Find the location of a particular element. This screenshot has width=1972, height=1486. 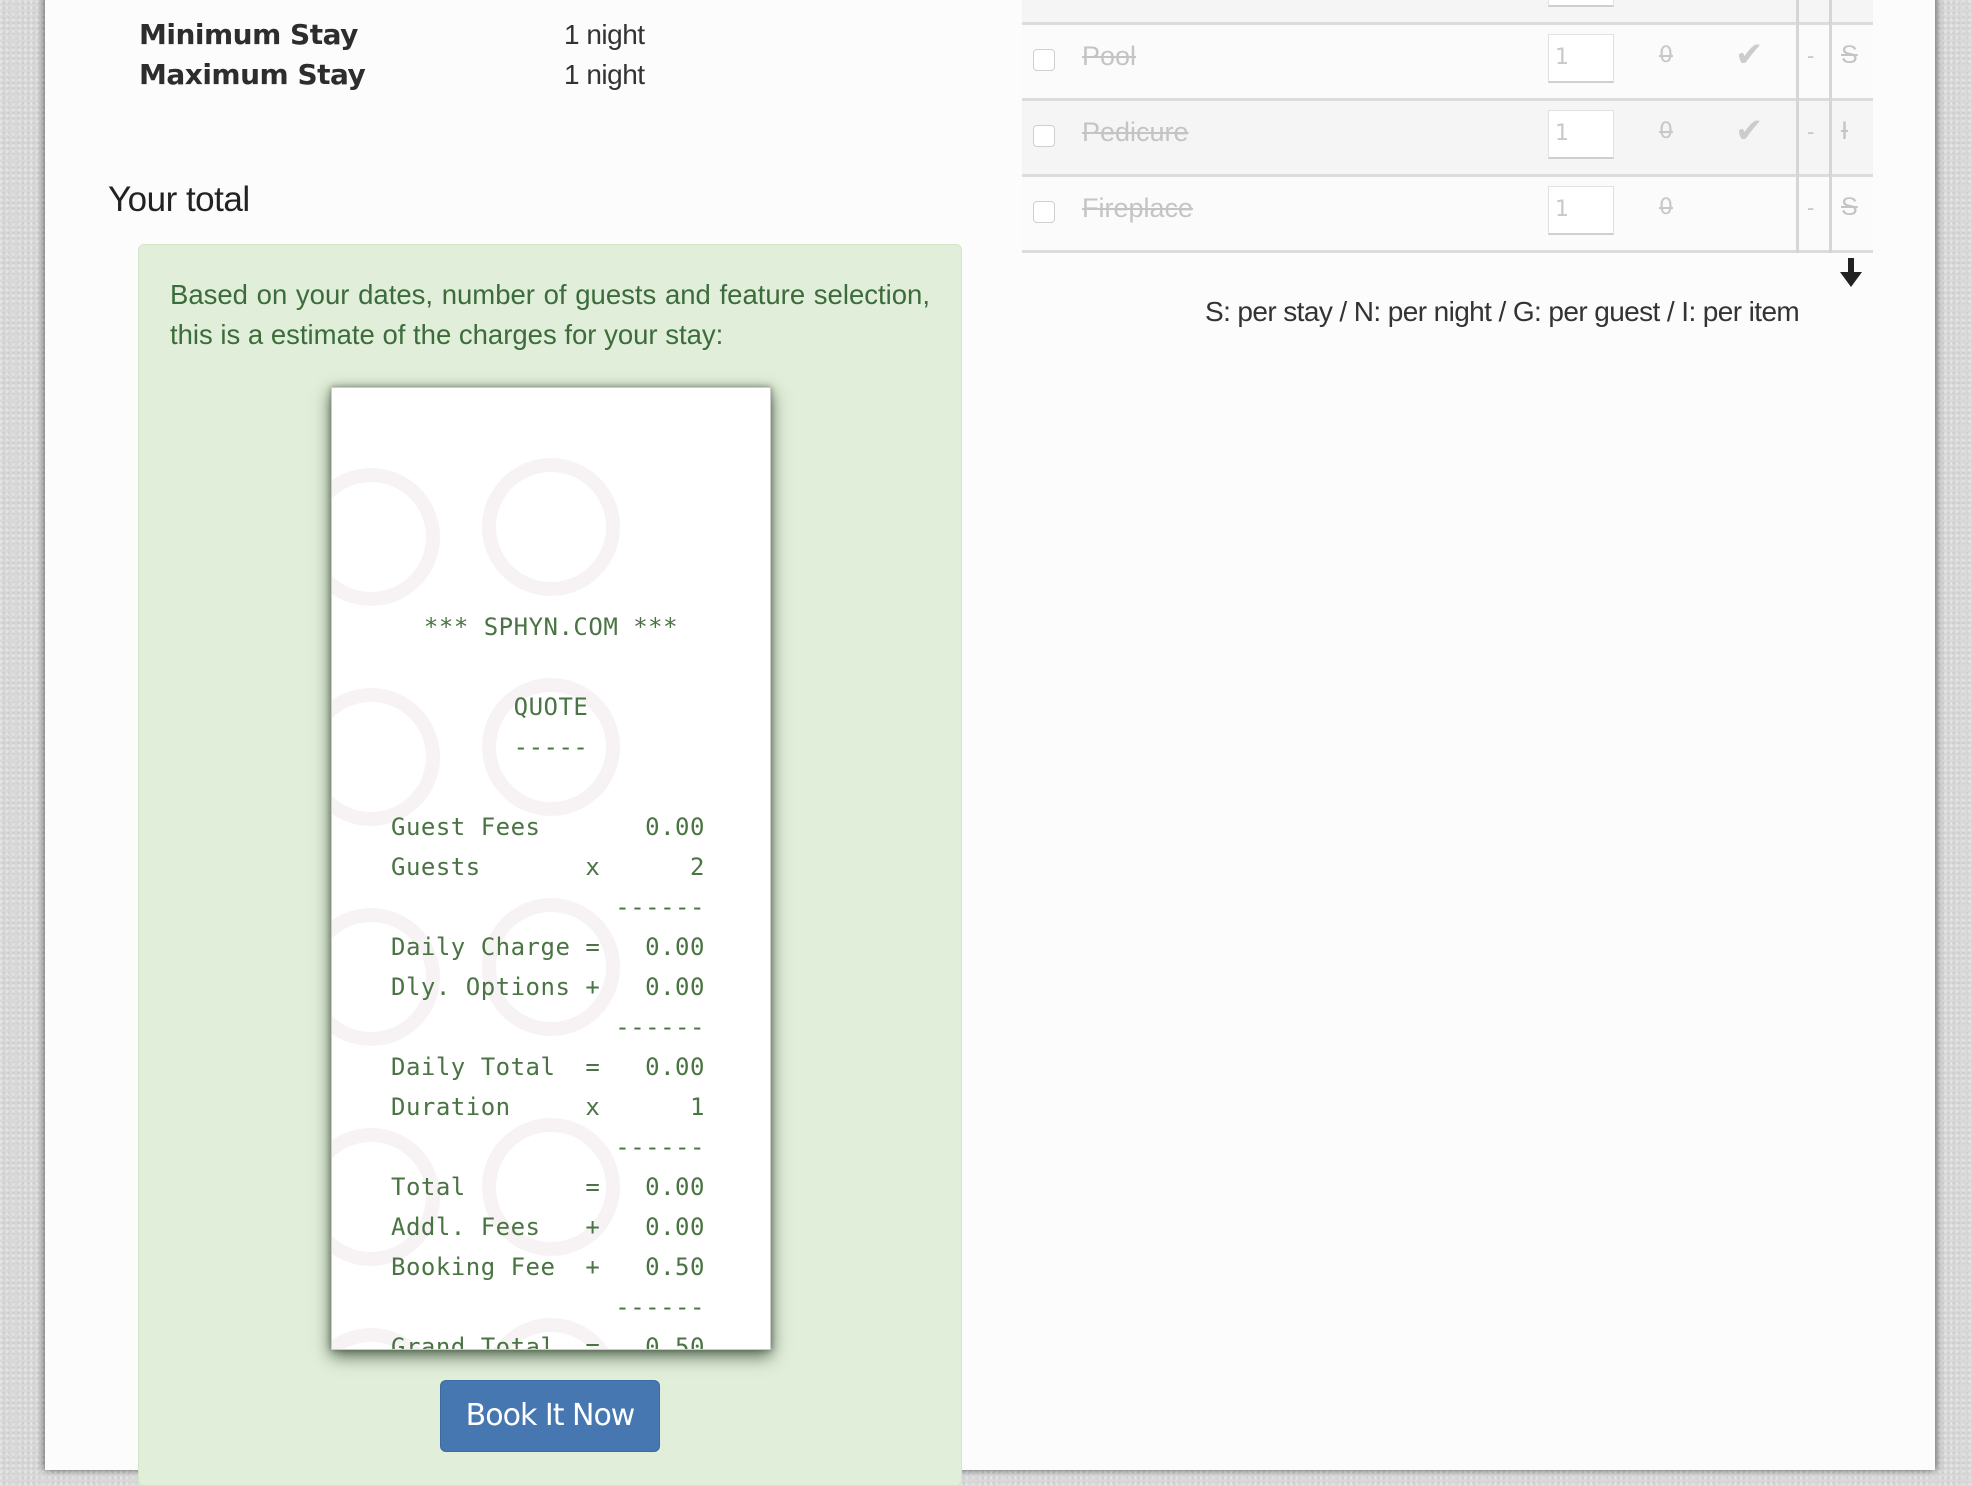

max-stay-value: 1 night is located at coordinates (604, 74).